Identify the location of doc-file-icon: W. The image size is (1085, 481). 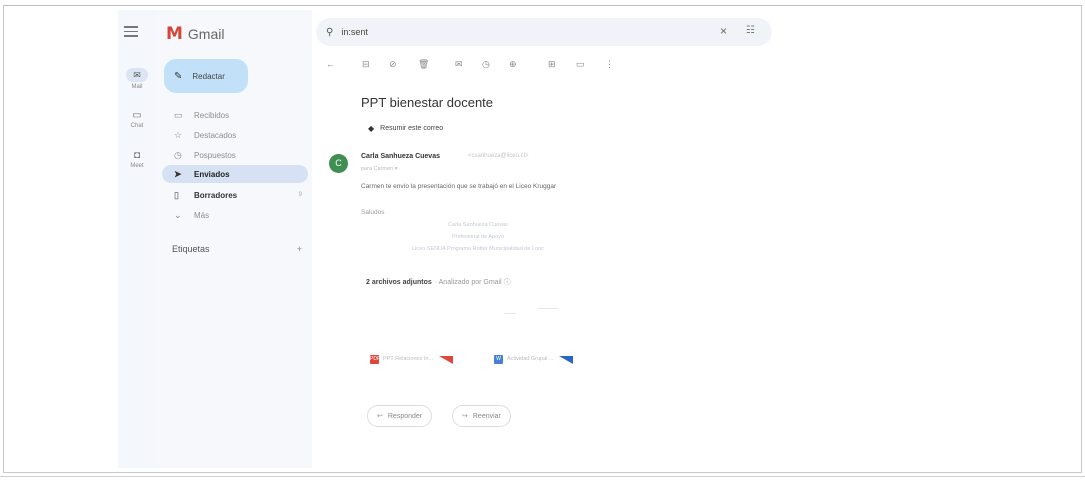
(498, 359).